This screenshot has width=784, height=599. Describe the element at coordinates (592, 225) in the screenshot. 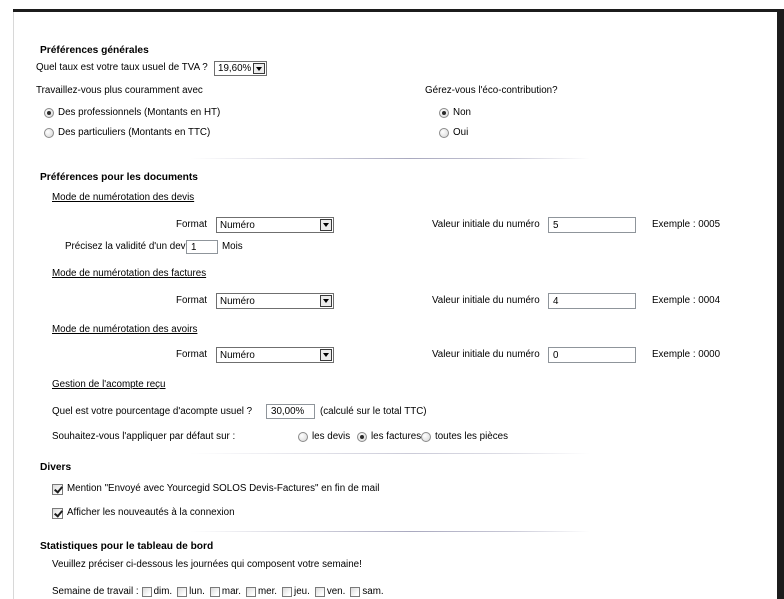

I see `quote-initial-input: 5` at that location.